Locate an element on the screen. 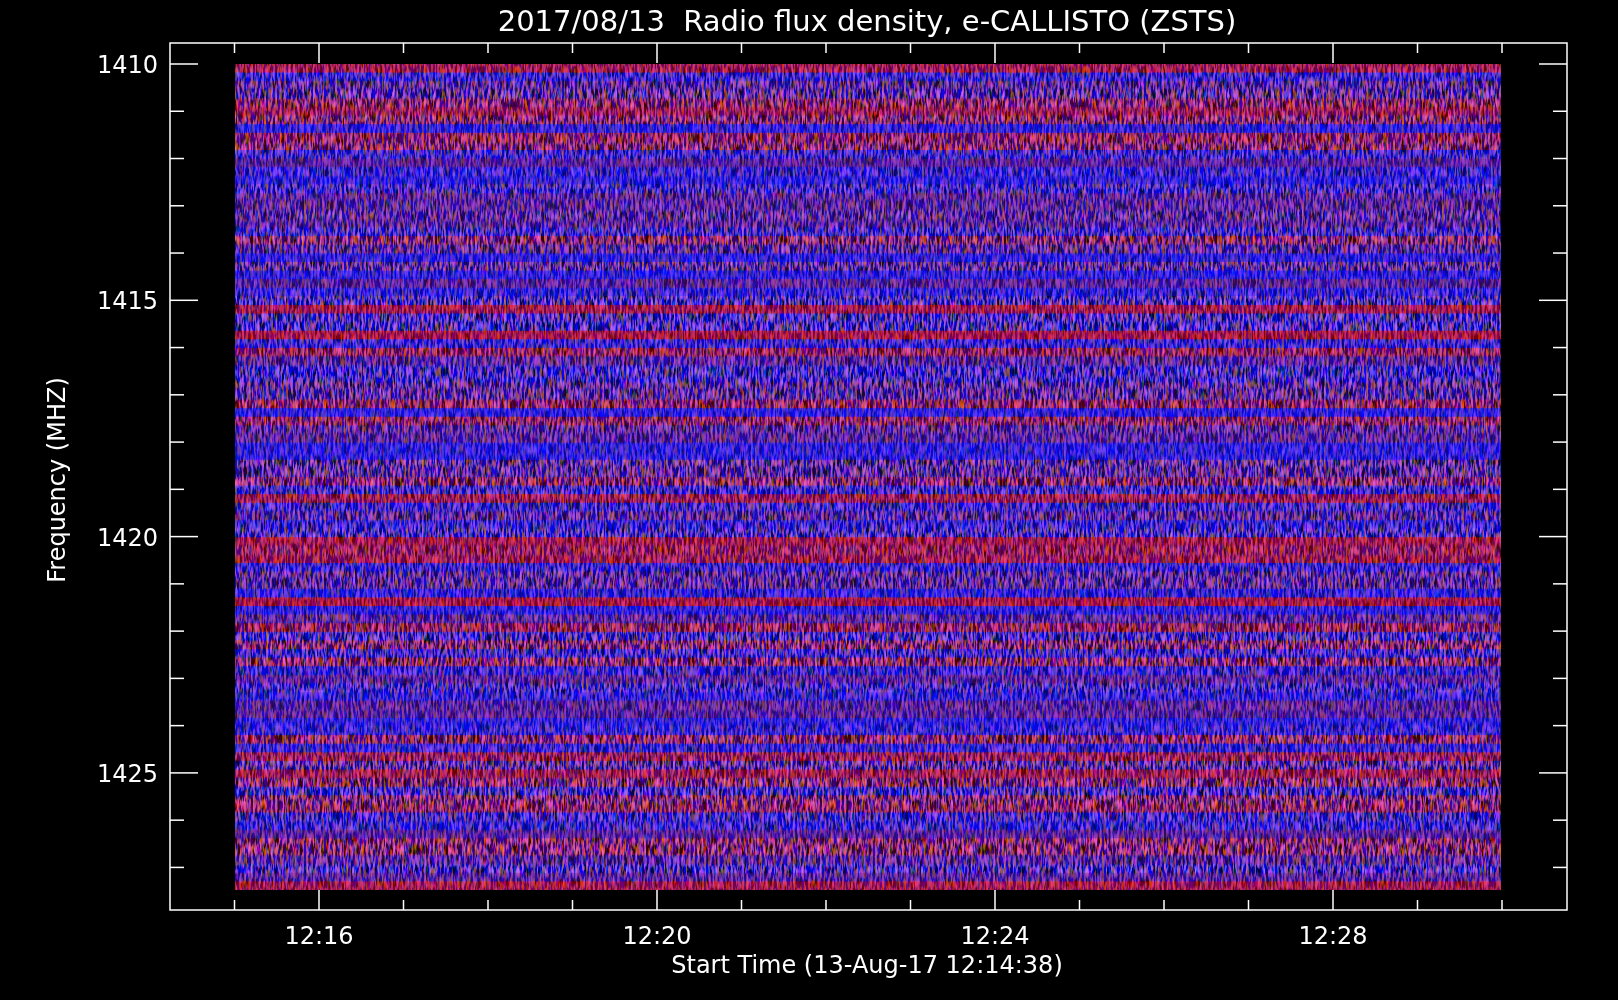 Image resolution: width=1618 pixels, height=1000 pixels. axis-label: Start Time (13-Aug-17 12:14:38) is located at coordinates (867, 965).